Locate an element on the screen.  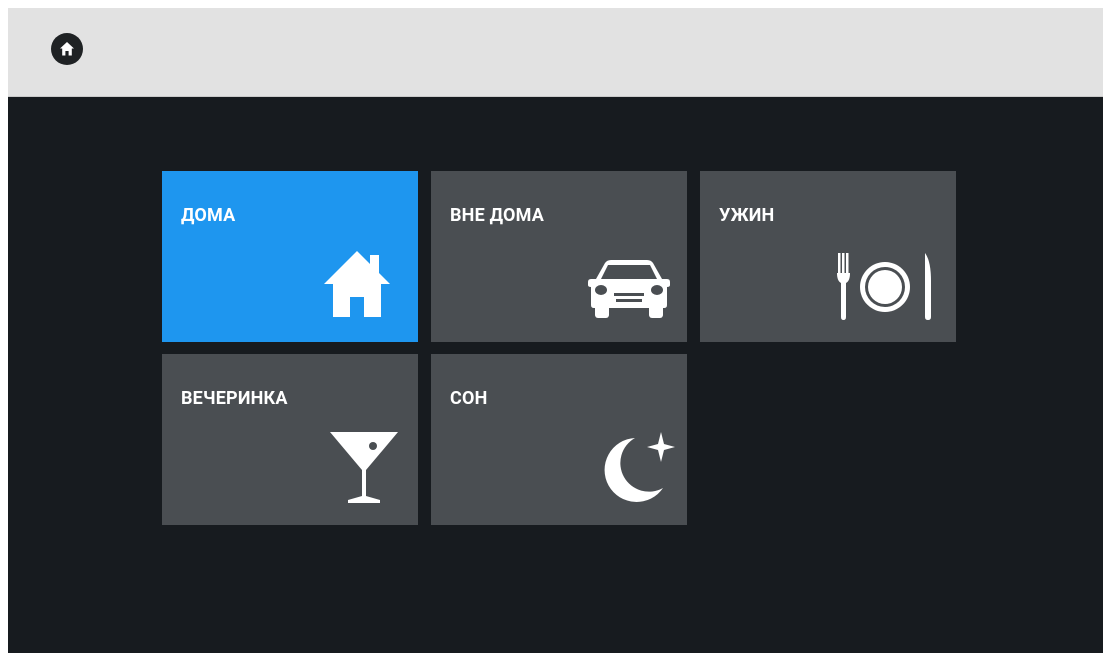
house-icon is located at coordinates (357, 284).